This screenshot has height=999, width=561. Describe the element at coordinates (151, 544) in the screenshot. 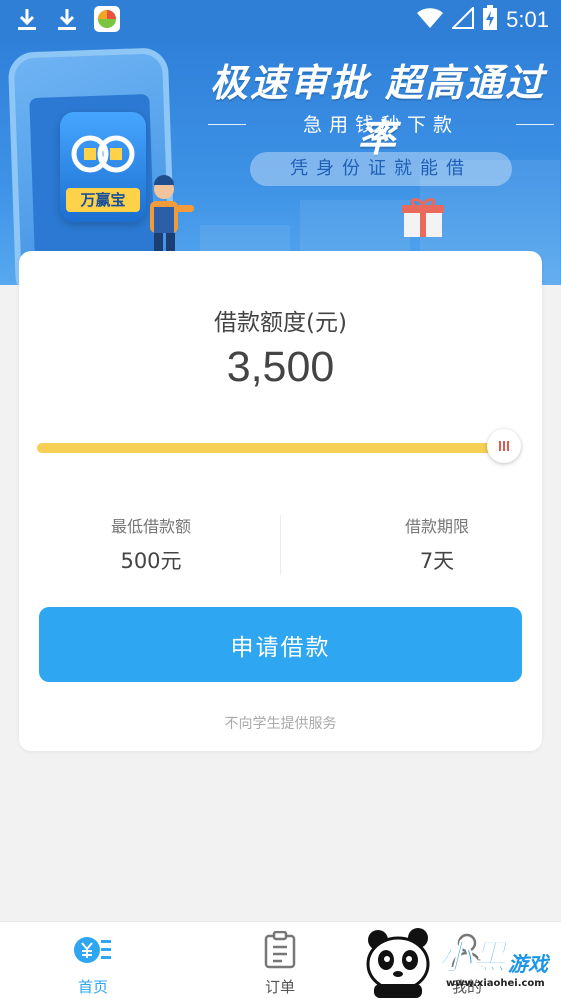

I see `min-amount-stat: 最低借款额 500元` at that location.